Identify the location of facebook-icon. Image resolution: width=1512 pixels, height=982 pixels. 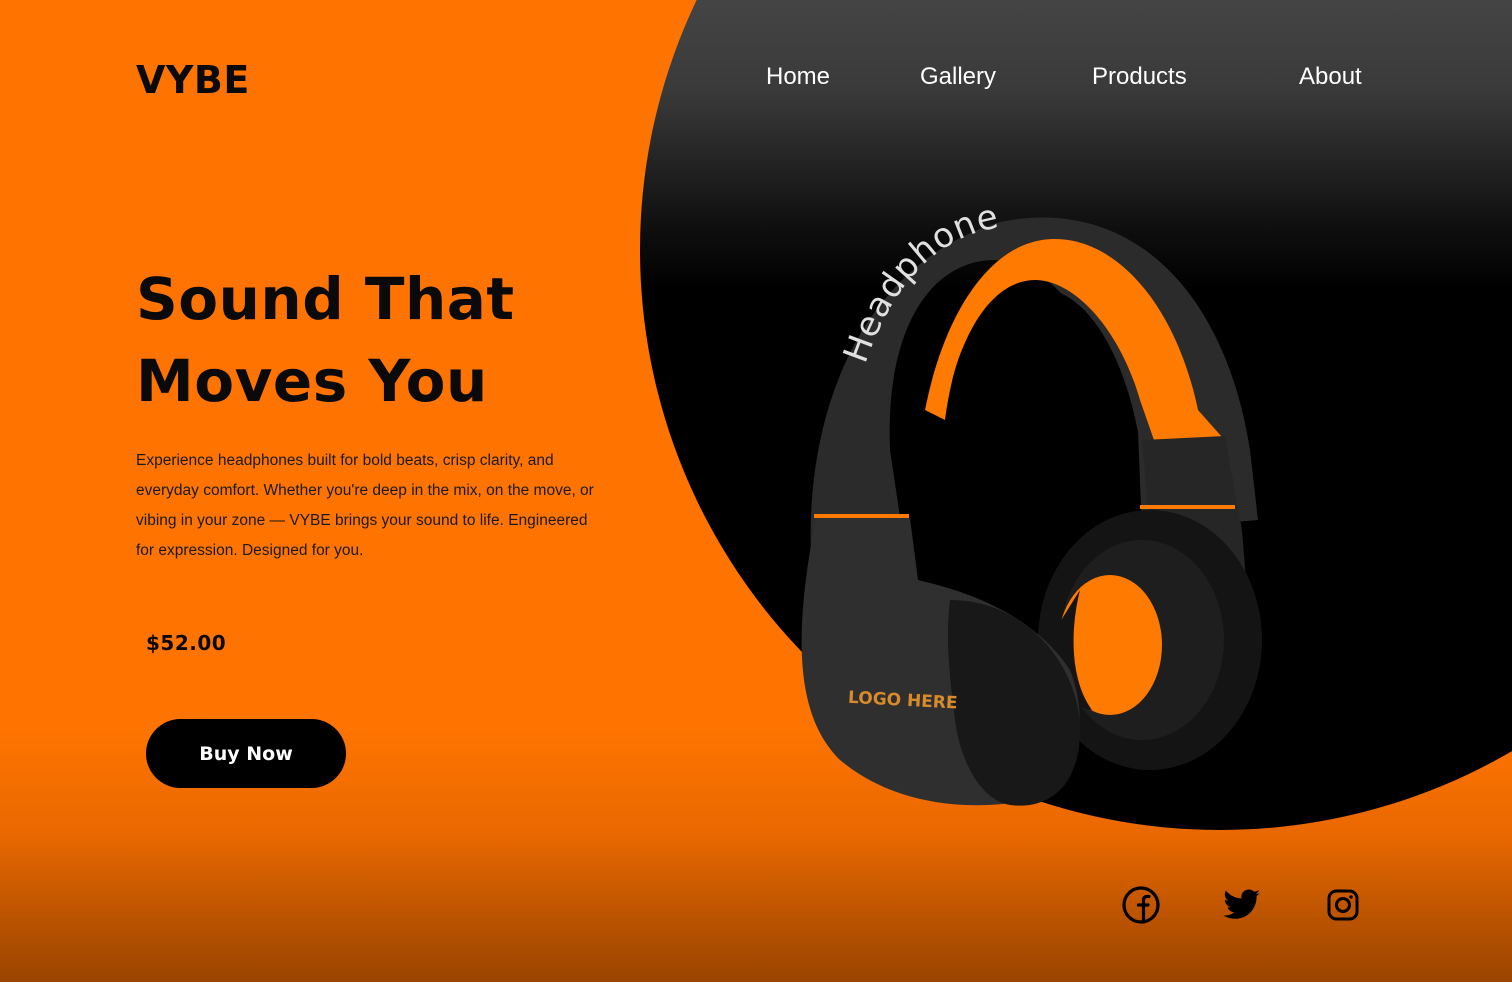
(1141, 905).